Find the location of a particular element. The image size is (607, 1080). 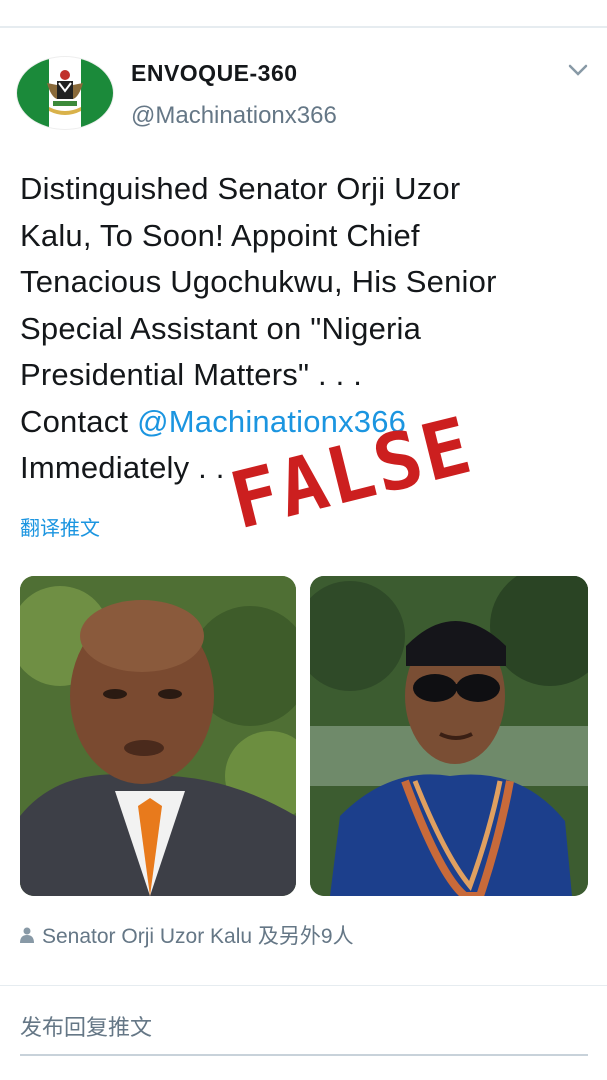

coat-of-arms-icon is located at coordinates (65, 92).